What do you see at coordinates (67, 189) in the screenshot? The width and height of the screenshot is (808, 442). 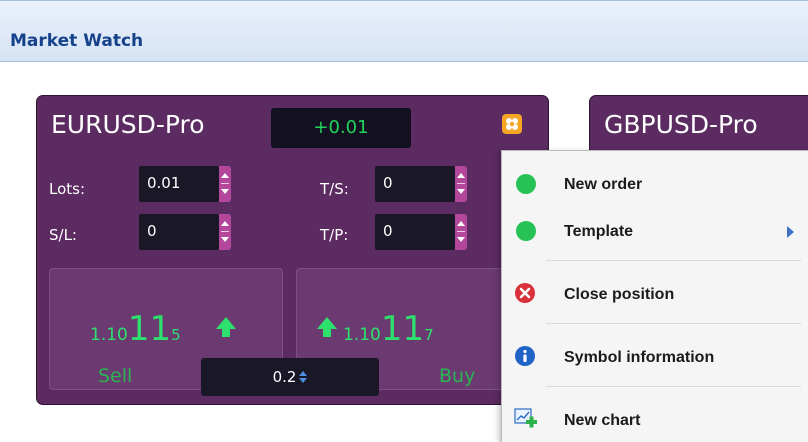 I see `lots-label: Lots:` at bounding box center [67, 189].